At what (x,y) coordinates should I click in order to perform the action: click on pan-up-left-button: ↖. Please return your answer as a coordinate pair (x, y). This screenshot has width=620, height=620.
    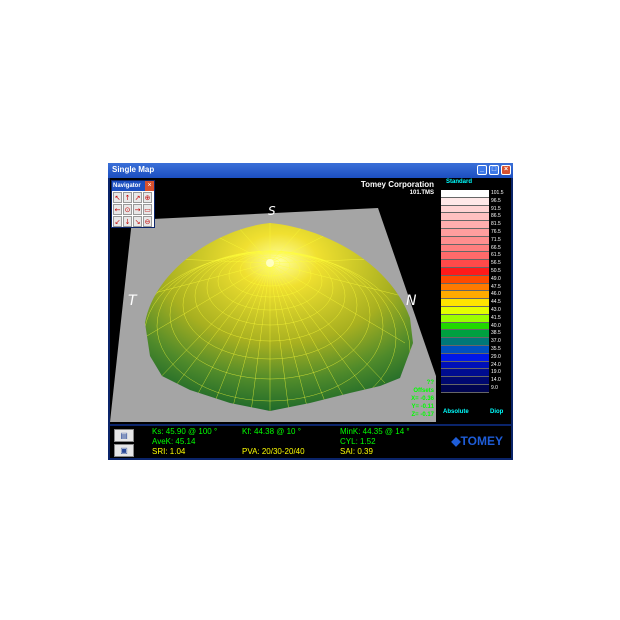
    Looking at the image, I should click on (117, 197).